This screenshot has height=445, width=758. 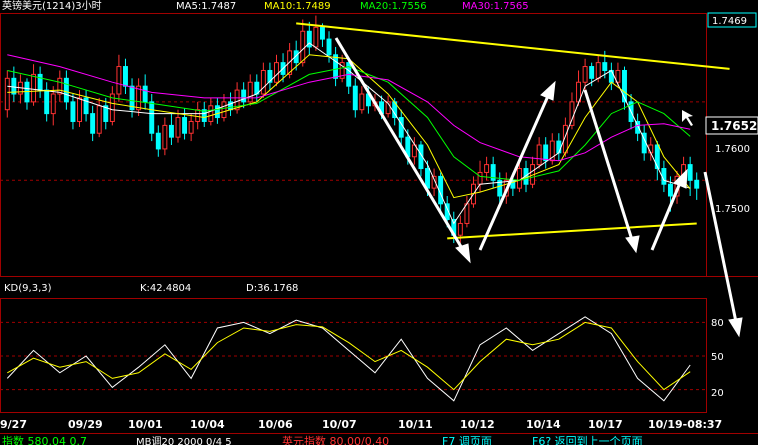 I want to click on time-tick: 10/12, so click(x=477, y=424).